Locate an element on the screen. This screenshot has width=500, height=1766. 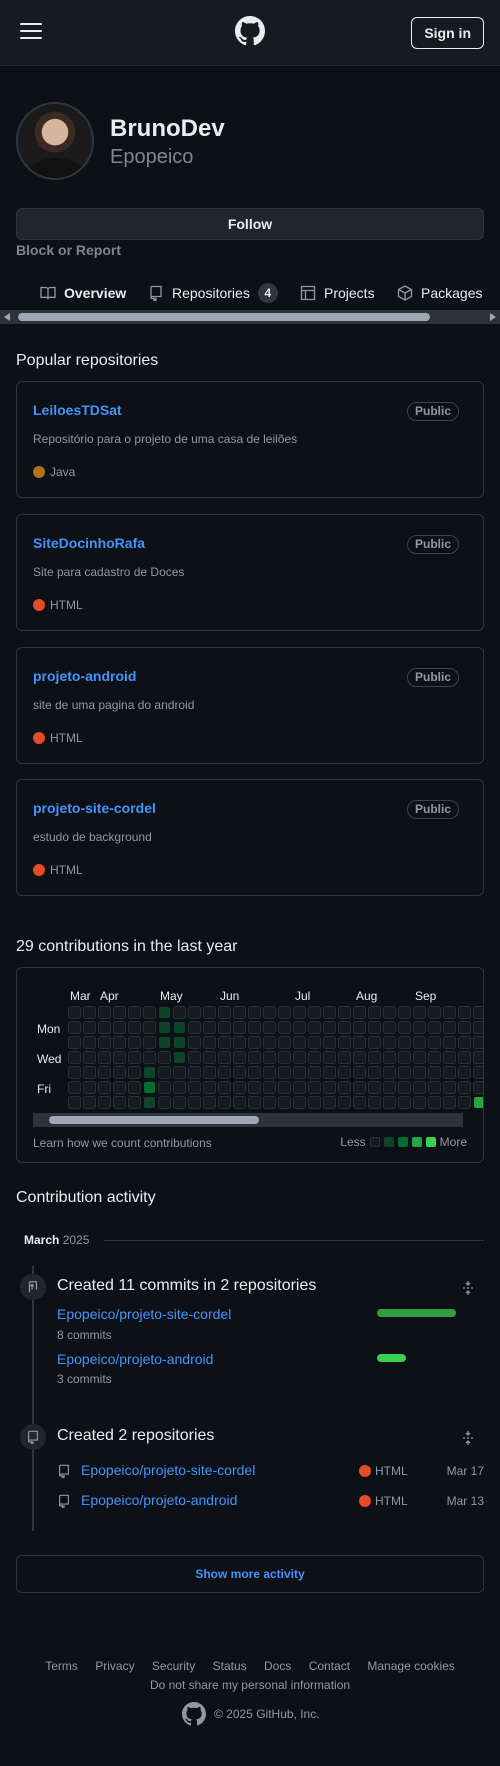
footer-link: Status is located at coordinates (230, 1666).